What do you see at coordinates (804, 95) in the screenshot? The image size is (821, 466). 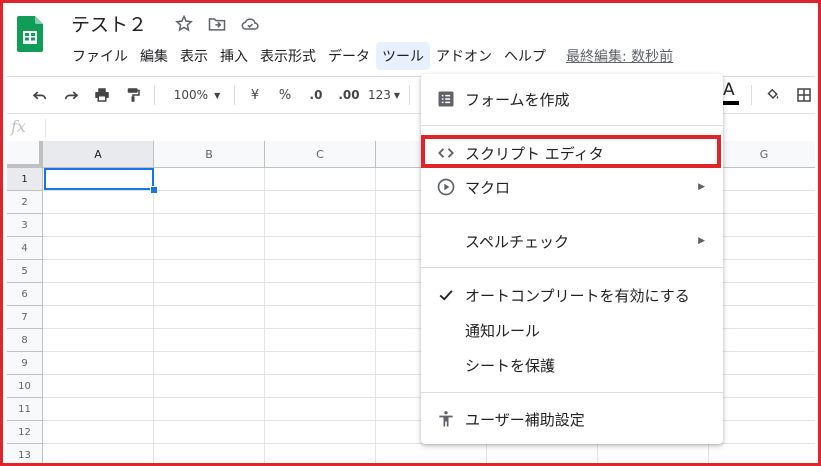 I see `borders-icon` at bounding box center [804, 95].